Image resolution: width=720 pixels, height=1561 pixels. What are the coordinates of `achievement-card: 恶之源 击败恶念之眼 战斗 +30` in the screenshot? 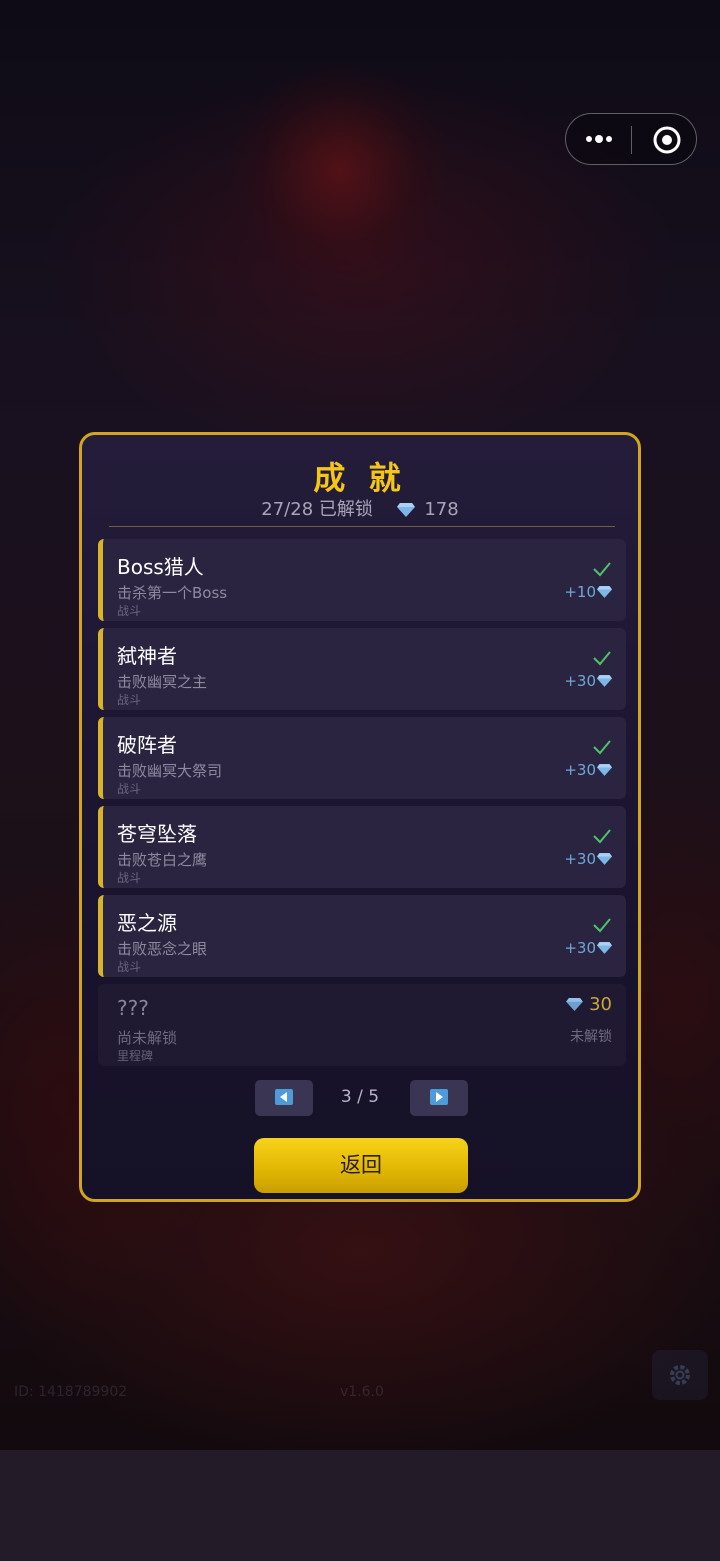 It's located at (362, 936).